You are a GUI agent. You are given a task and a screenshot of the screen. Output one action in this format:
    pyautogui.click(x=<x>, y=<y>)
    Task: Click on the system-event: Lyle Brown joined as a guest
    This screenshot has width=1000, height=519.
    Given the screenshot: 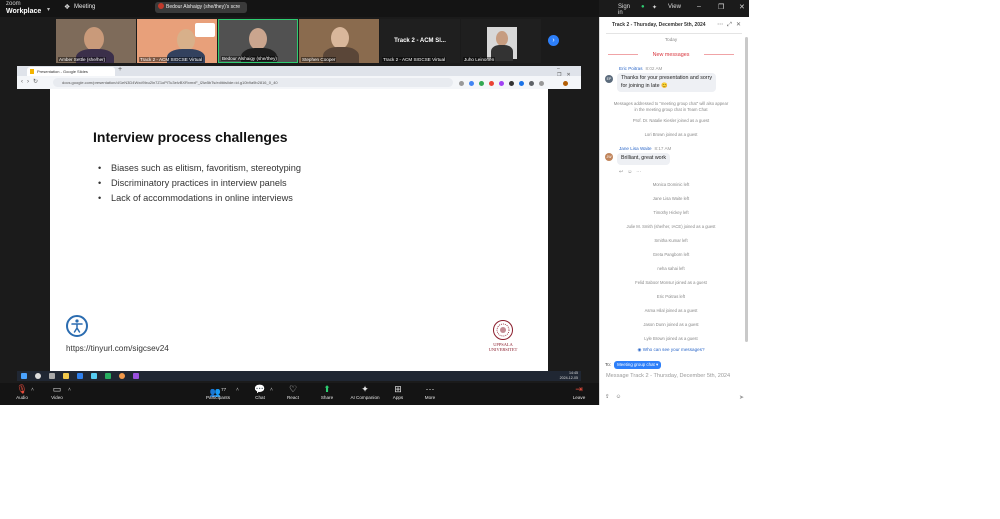 What is the action you would take?
    pyautogui.click(x=671, y=338)
    